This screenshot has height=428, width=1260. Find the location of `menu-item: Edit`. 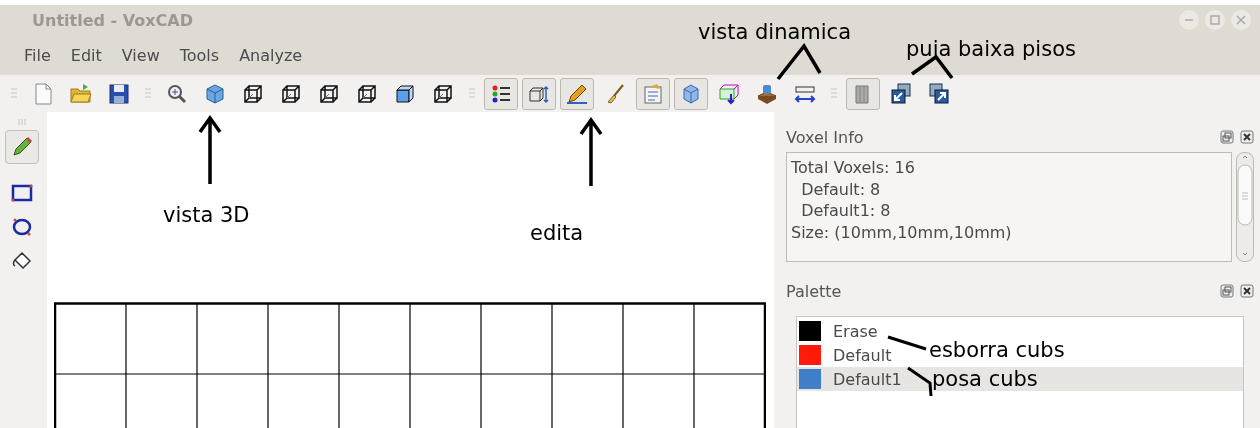

menu-item: Edit is located at coordinates (86, 55).